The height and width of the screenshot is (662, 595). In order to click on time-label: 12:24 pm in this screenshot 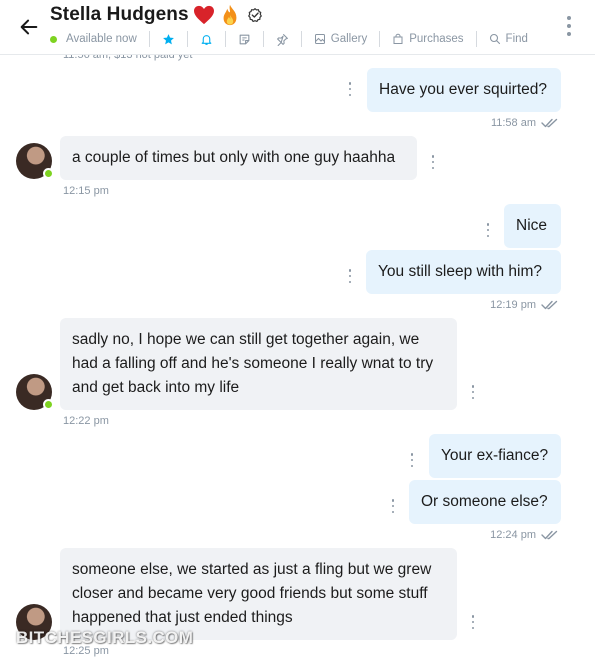, I will do `click(513, 535)`.